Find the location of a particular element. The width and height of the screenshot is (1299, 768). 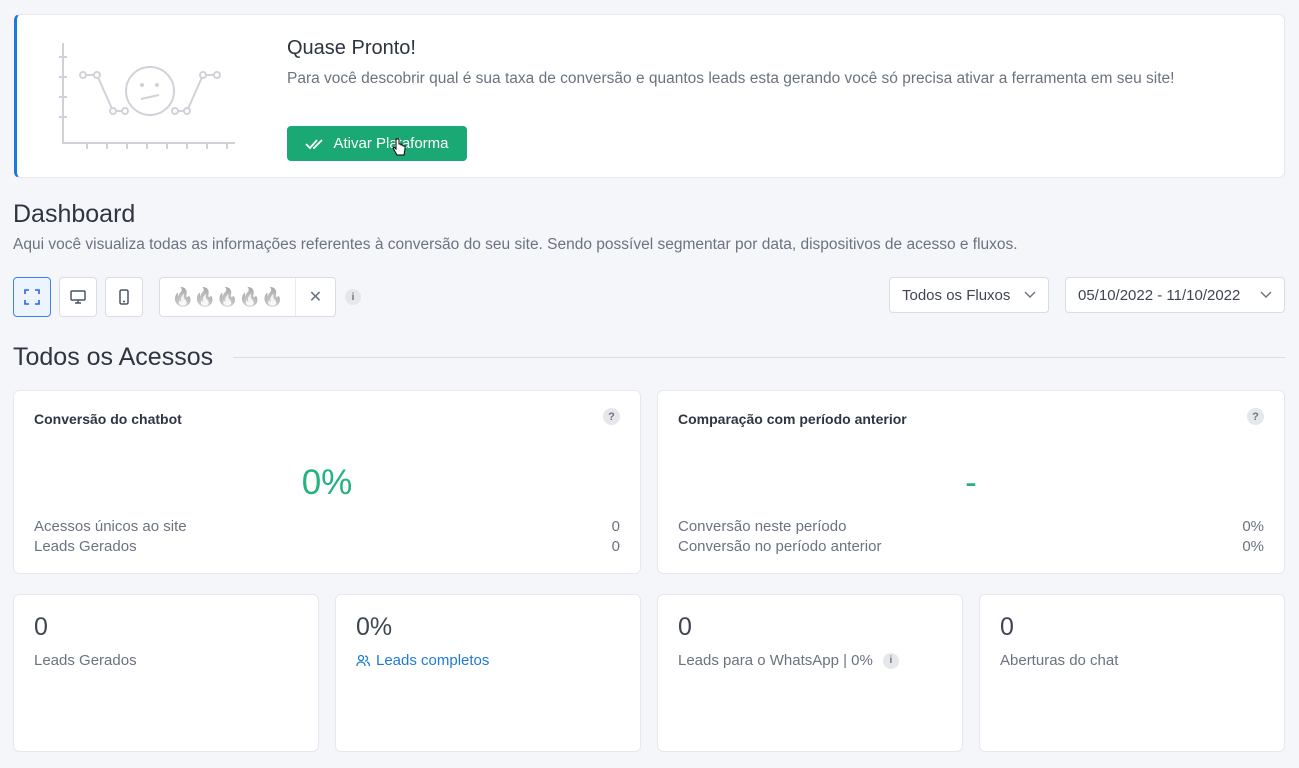

activate-platform-label: Ativar Plataforma is located at coordinates (391, 143).